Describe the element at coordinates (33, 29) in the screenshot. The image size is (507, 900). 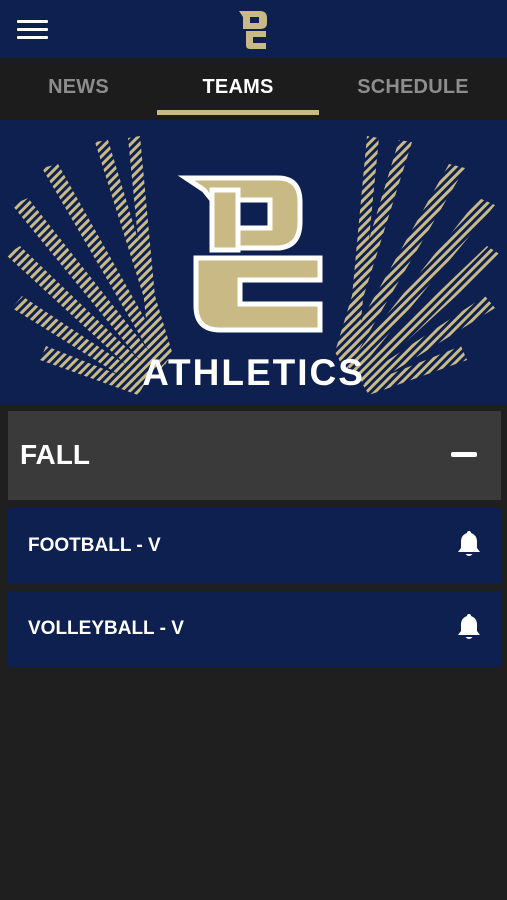
I see `hamburger-menu-icon` at that location.